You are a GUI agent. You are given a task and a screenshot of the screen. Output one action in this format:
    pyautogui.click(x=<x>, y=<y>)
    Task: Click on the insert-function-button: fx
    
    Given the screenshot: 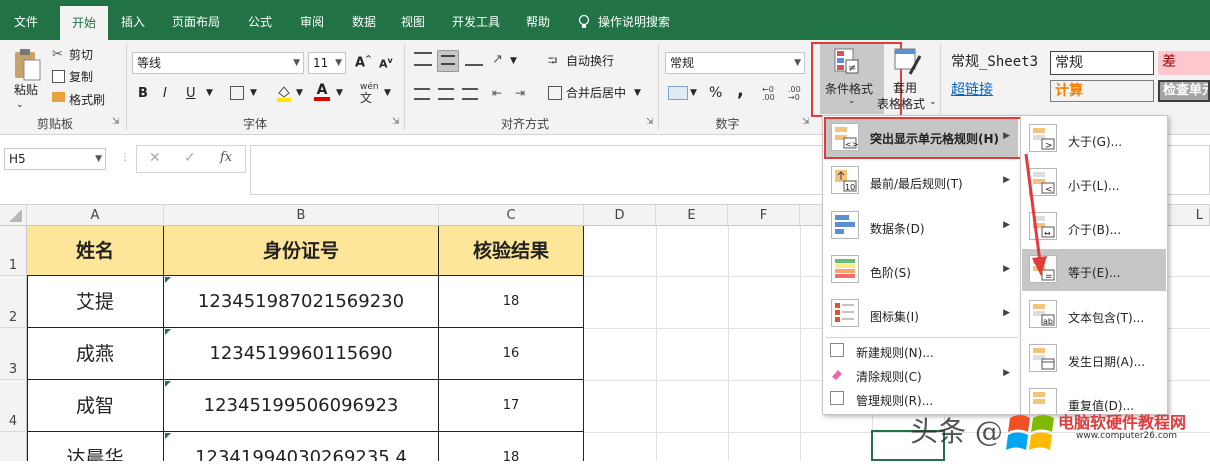 What is the action you would take?
    pyautogui.click(x=226, y=157)
    